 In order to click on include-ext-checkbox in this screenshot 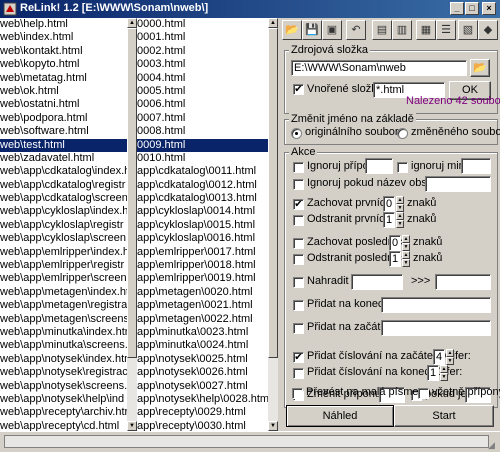, I will do `click(423, 393)`.